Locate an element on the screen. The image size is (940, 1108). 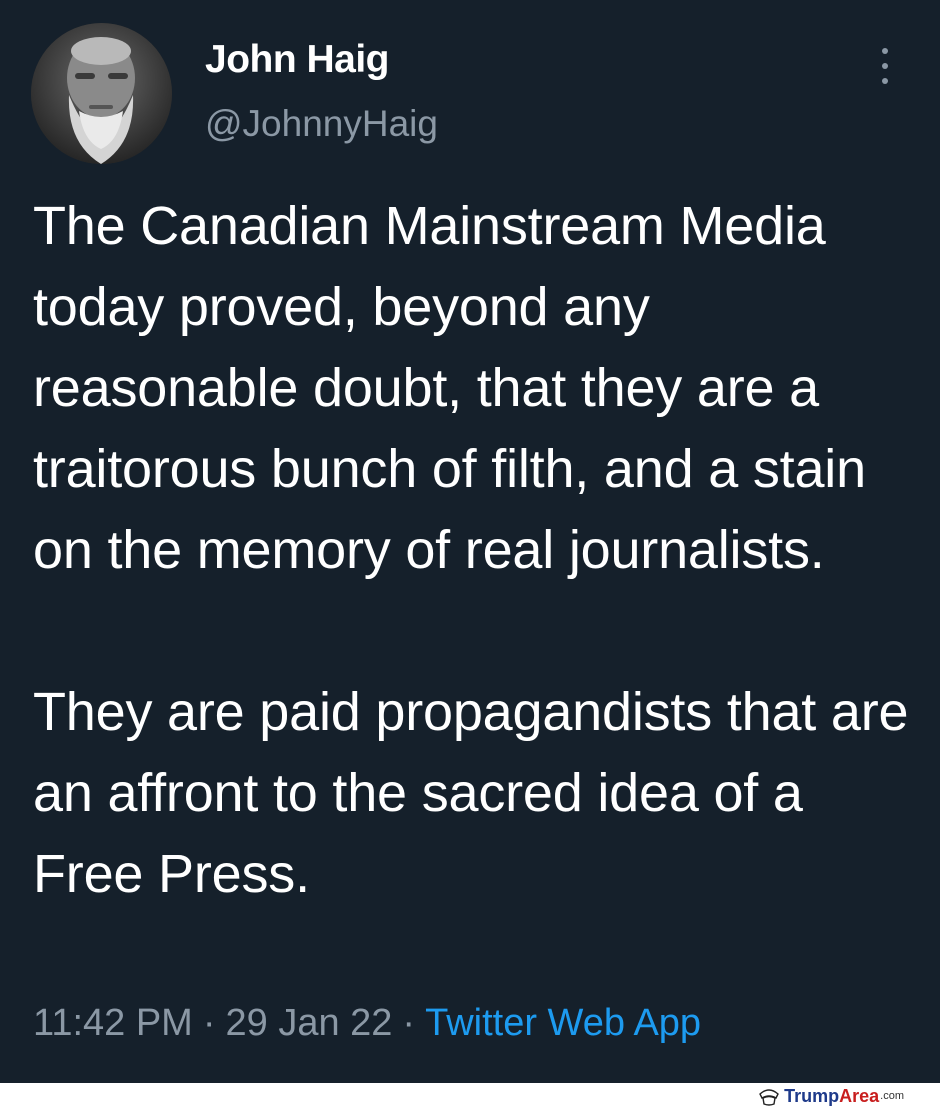
avatar is located at coordinates (101, 93).